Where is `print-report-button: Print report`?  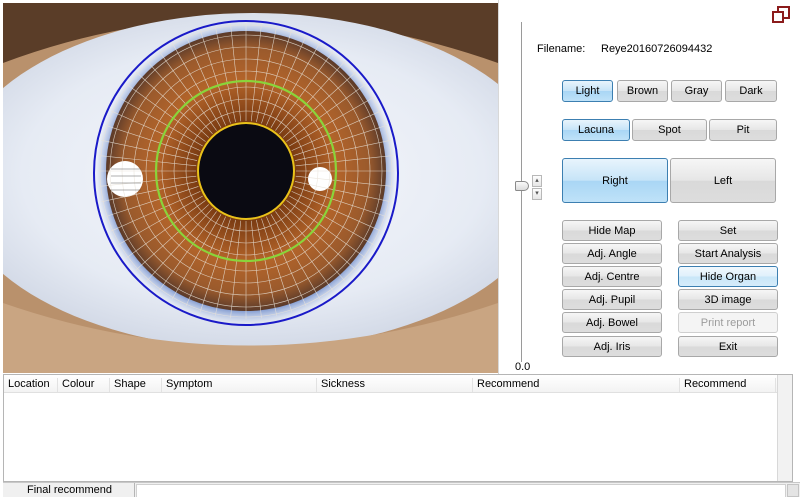 print-report-button: Print report is located at coordinates (728, 322).